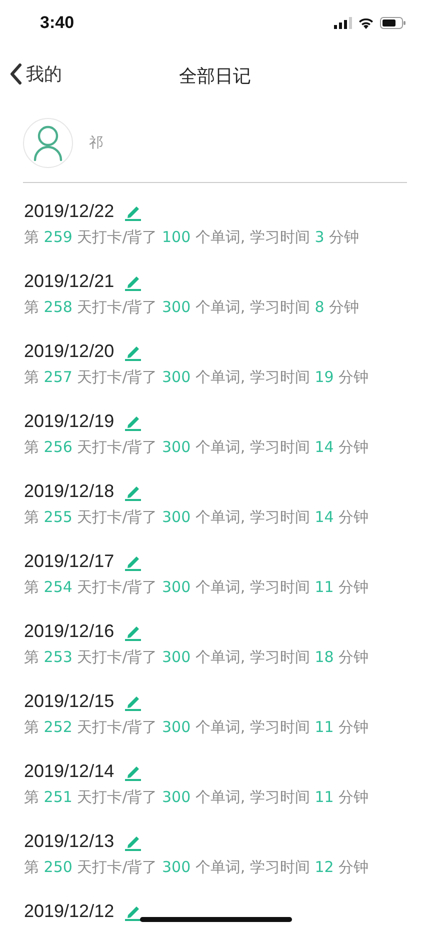 The height and width of the screenshot is (931, 430). Describe the element at coordinates (343, 23) in the screenshot. I see `signal-icon` at that location.